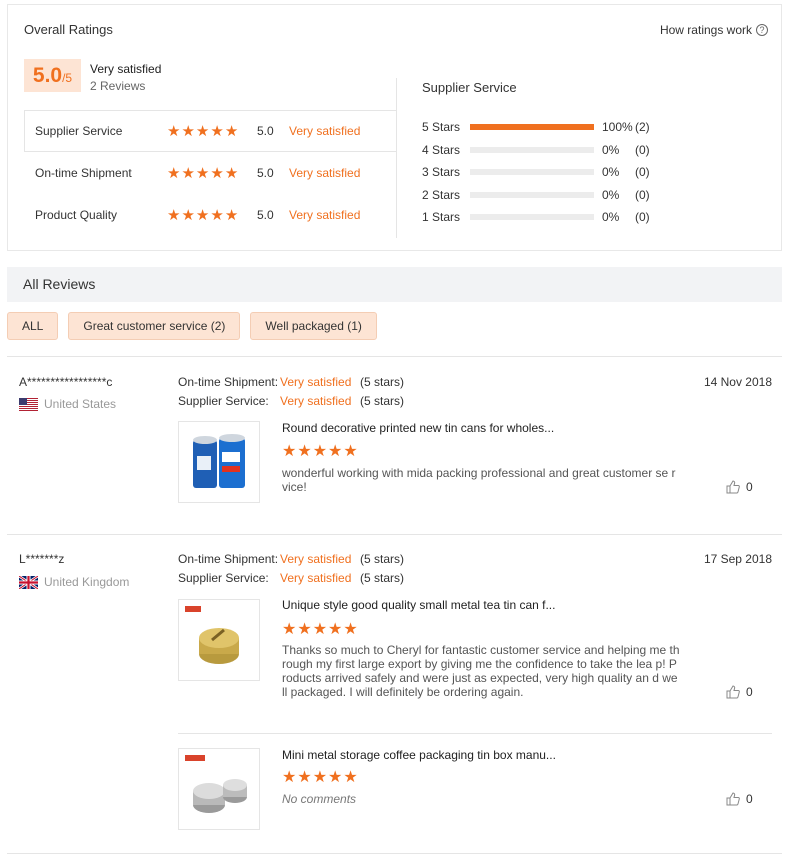  I want to click on all-reviews-header: All Reviews, so click(394, 284).